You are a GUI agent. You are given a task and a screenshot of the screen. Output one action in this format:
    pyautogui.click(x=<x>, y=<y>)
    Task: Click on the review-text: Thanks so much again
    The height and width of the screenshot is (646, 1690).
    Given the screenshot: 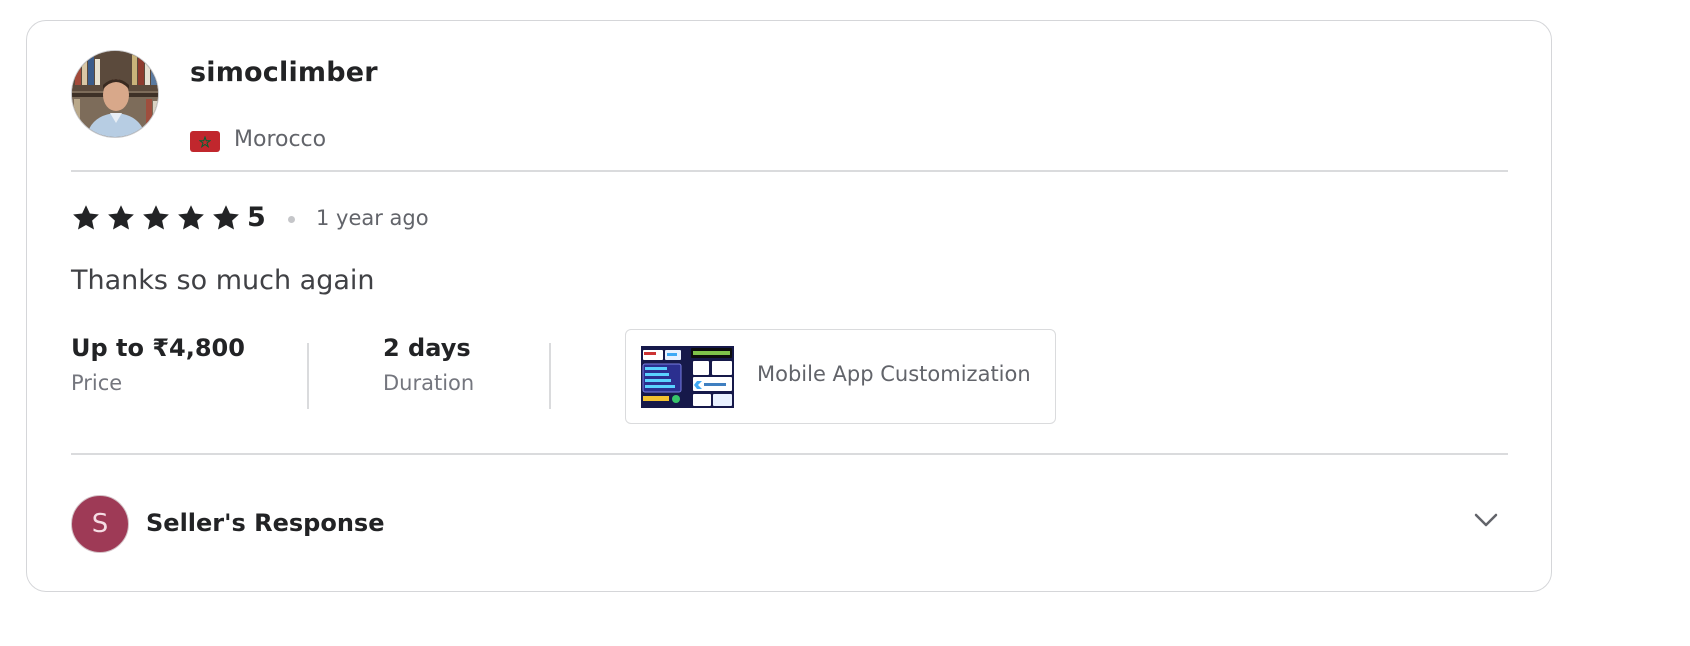 What is the action you would take?
    pyautogui.click(x=223, y=280)
    